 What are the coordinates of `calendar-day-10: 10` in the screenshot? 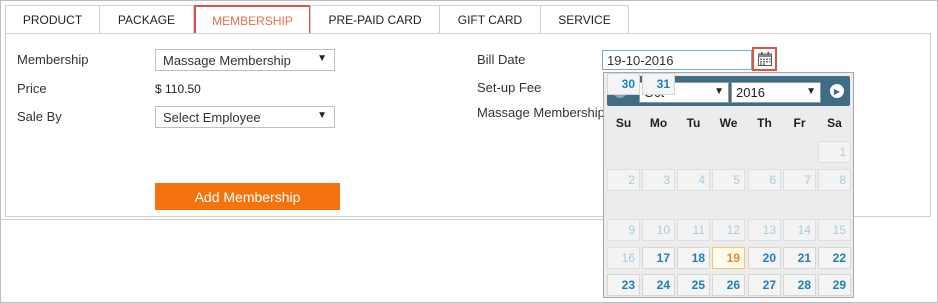 It's located at (658, 230).